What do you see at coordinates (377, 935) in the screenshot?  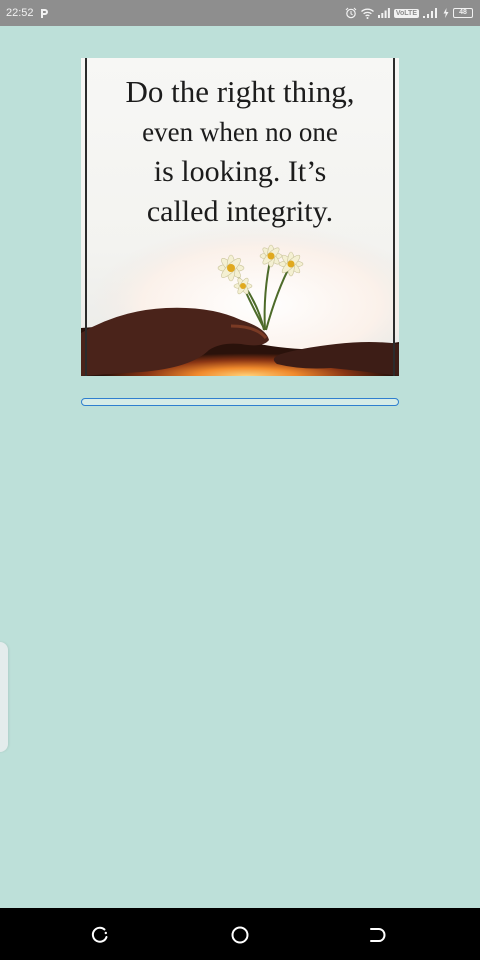 I see `back-icon` at bounding box center [377, 935].